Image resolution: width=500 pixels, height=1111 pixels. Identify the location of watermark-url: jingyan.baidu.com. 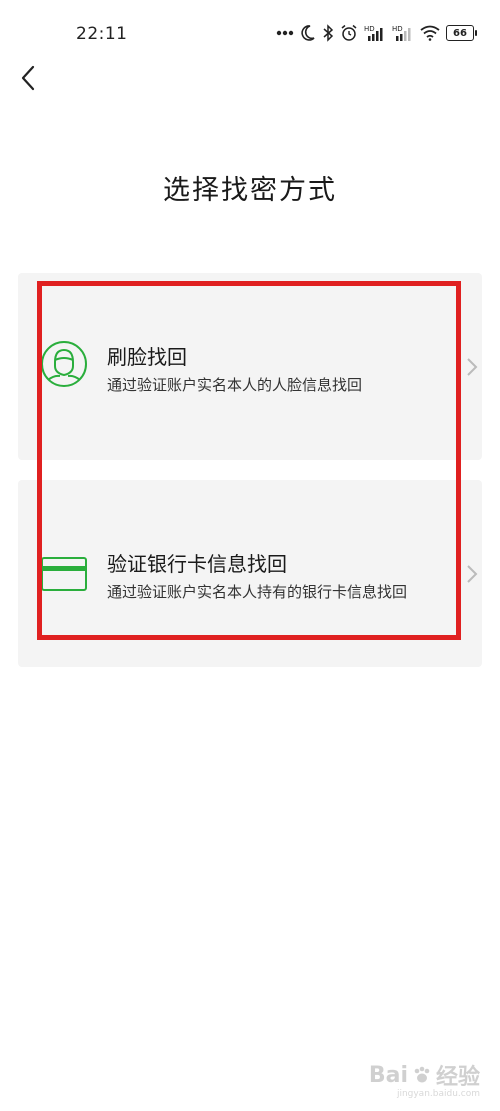
(438, 1094).